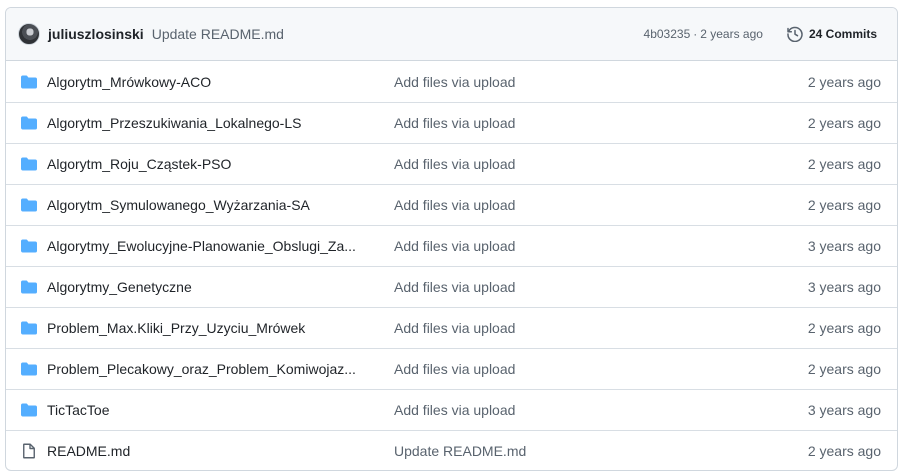 Image resolution: width=904 pixels, height=476 pixels. What do you see at coordinates (460, 451) in the screenshot?
I see `row-commit-message-link: Update README.md` at bounding box center [460, 451].